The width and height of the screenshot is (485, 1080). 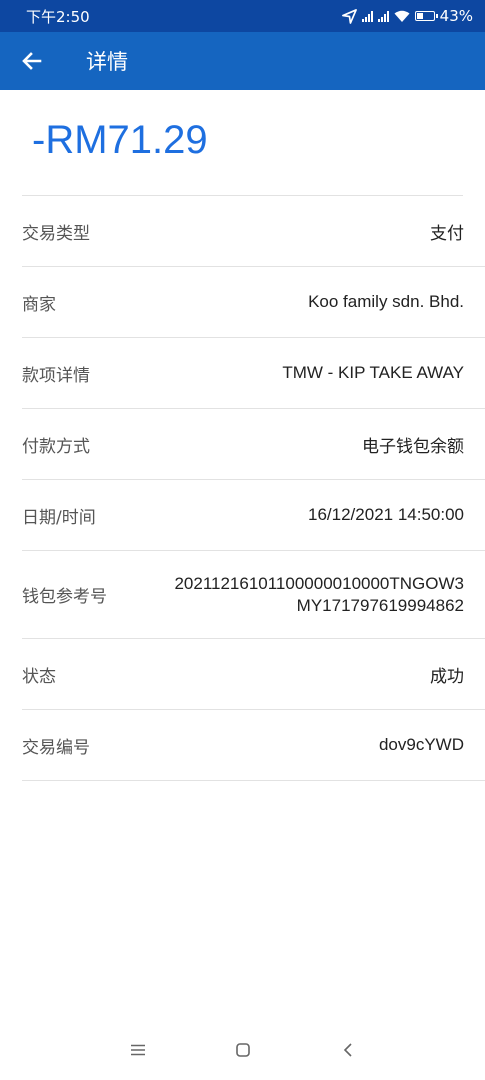 I want to click on status-bar: 下午2:50 43%, so click(x=242, y=16).